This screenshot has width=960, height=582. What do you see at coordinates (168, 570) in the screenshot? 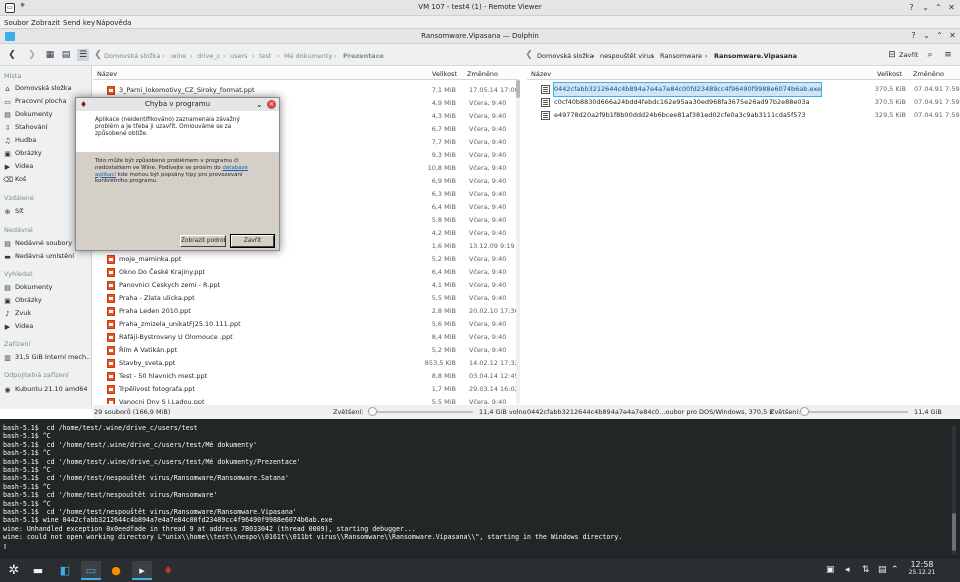
I see `wine-task-icon: ♦` at bounding box center [168, 570].